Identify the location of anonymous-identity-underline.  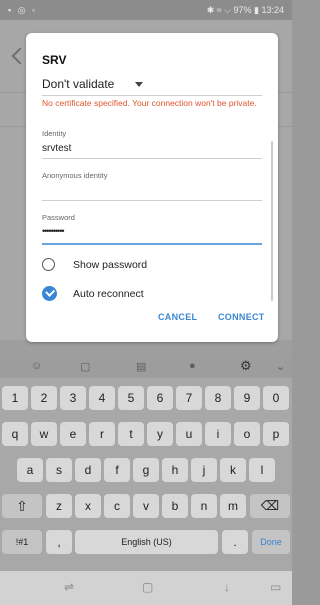
(152, 200).